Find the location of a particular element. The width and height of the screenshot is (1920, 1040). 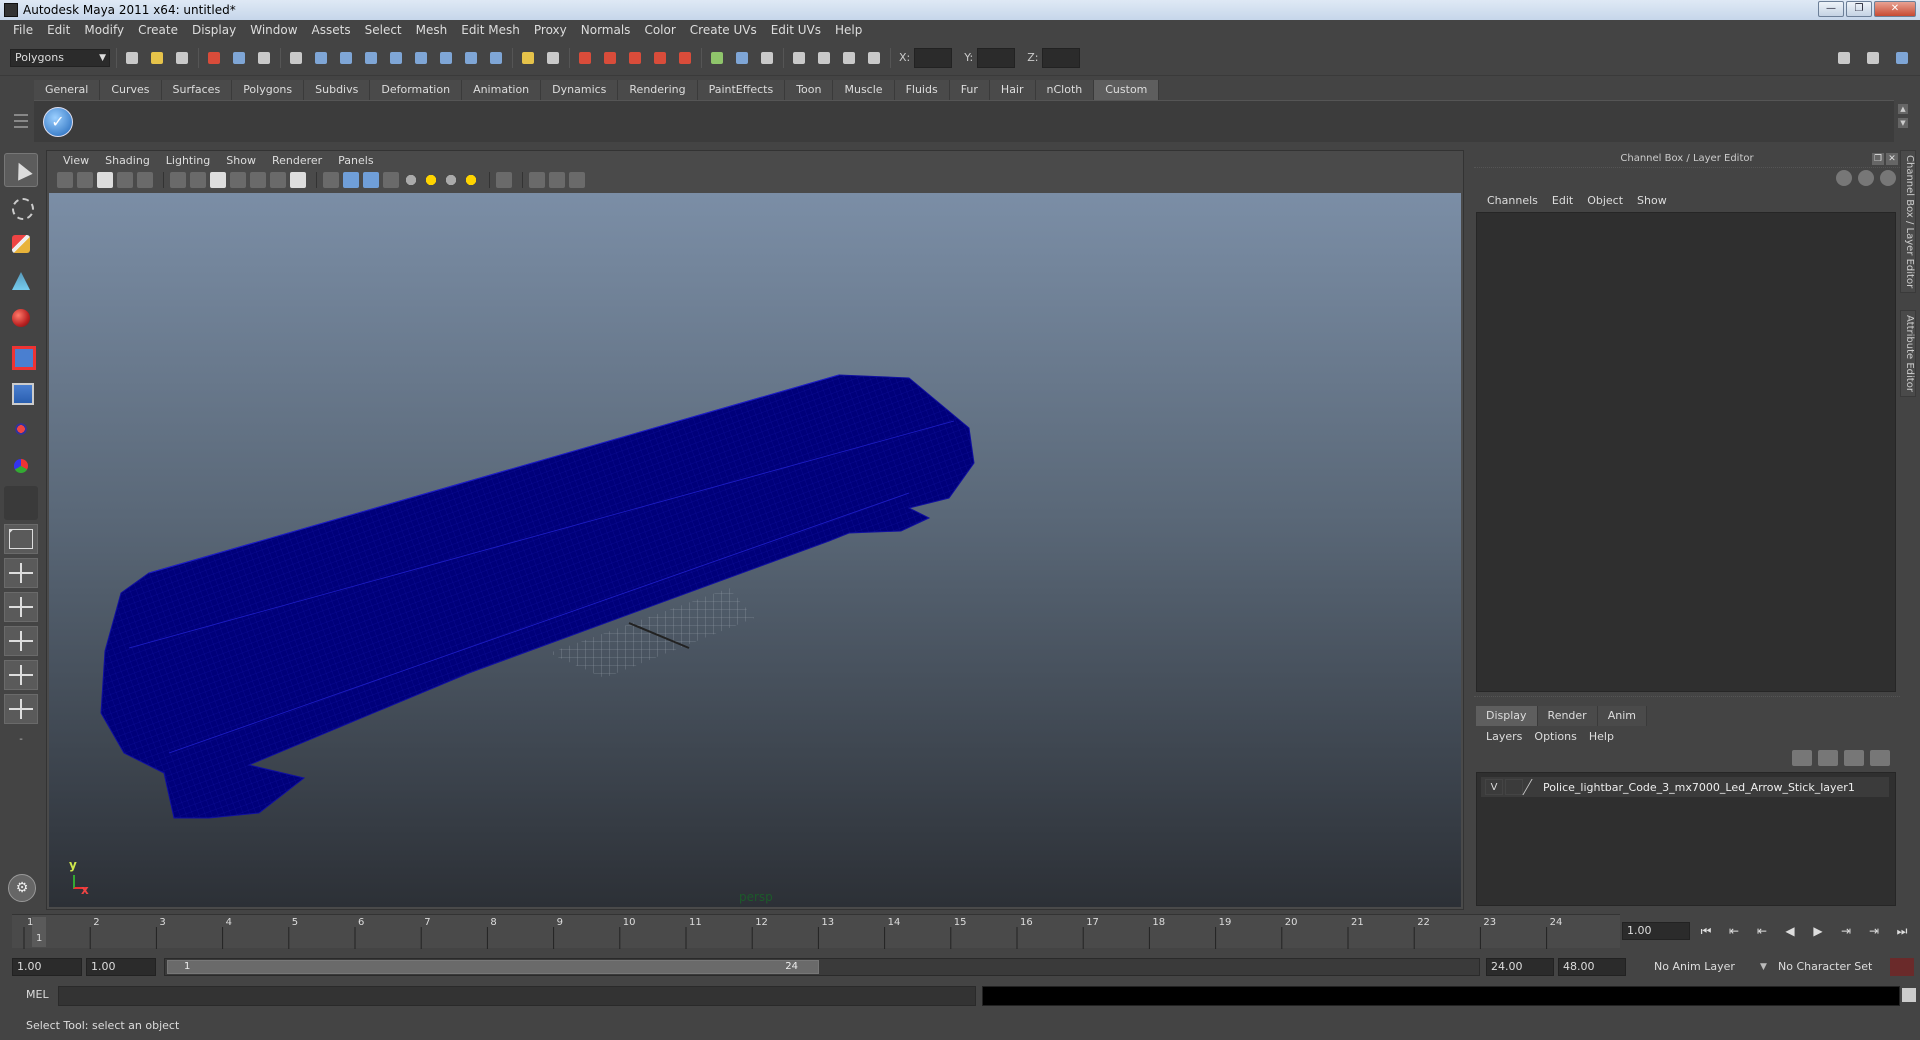

xray-icon is located at coordinates (471, 180).